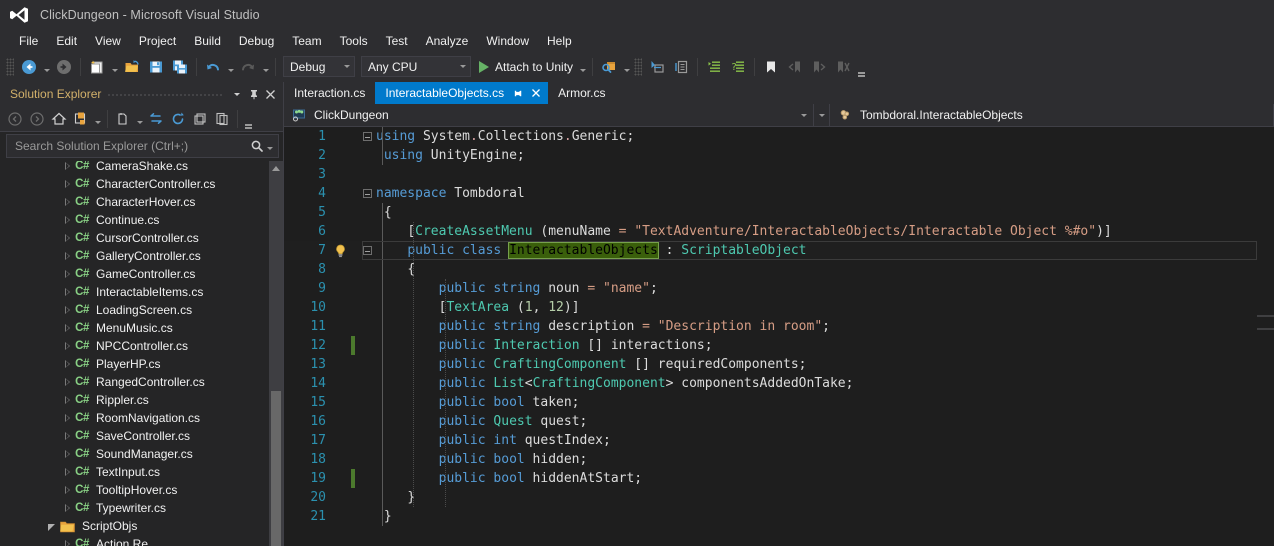 Image resolution: width=1274 pixels, height=546 pixels. I want to click on tree-item: C# PlayerHP.cs, so click(134, 364).